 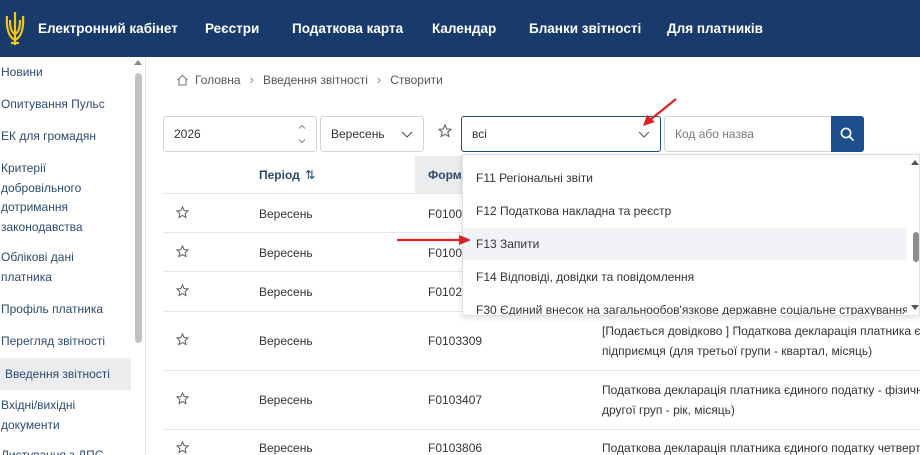 I want to click on breadcrumb: Головна › Введення звітності › Створити, so click(x=309, y=79).